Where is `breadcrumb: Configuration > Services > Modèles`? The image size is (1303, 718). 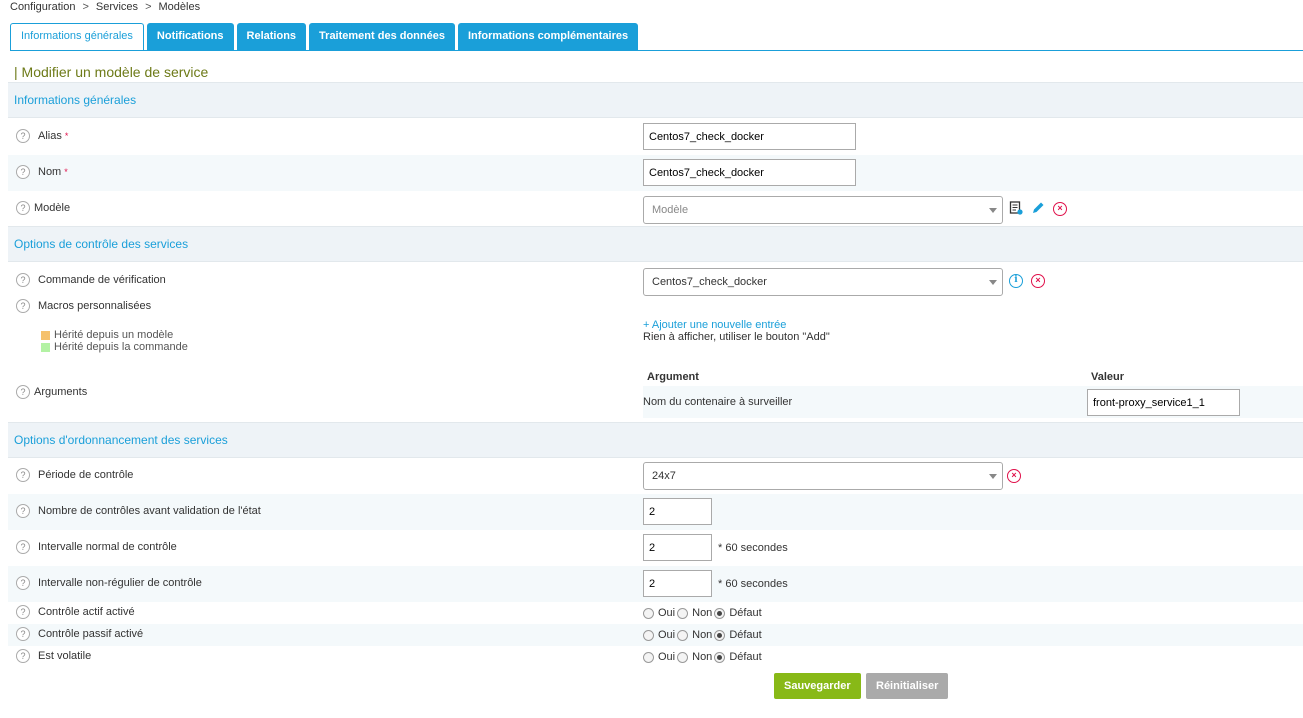 breadcrumb: Configuration > Services > Modèles is located at coordinates (105, 7).